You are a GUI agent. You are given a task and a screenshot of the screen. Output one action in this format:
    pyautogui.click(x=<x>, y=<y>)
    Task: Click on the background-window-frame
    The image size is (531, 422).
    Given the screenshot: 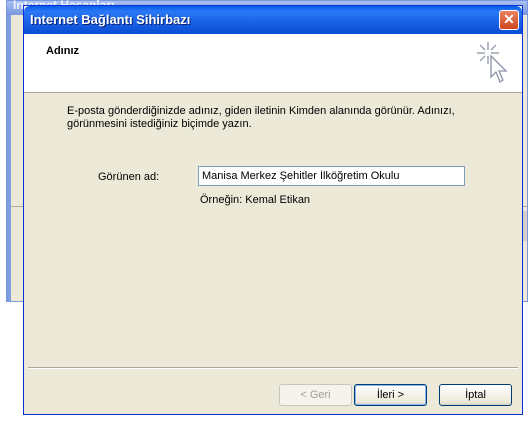 What is the action you would take?
    pyautogui.click(x=9, y=158)
    